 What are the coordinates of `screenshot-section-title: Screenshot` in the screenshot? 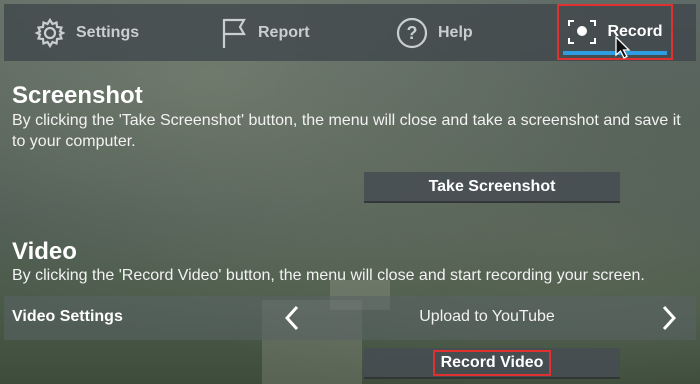 It's located at (77, 95).